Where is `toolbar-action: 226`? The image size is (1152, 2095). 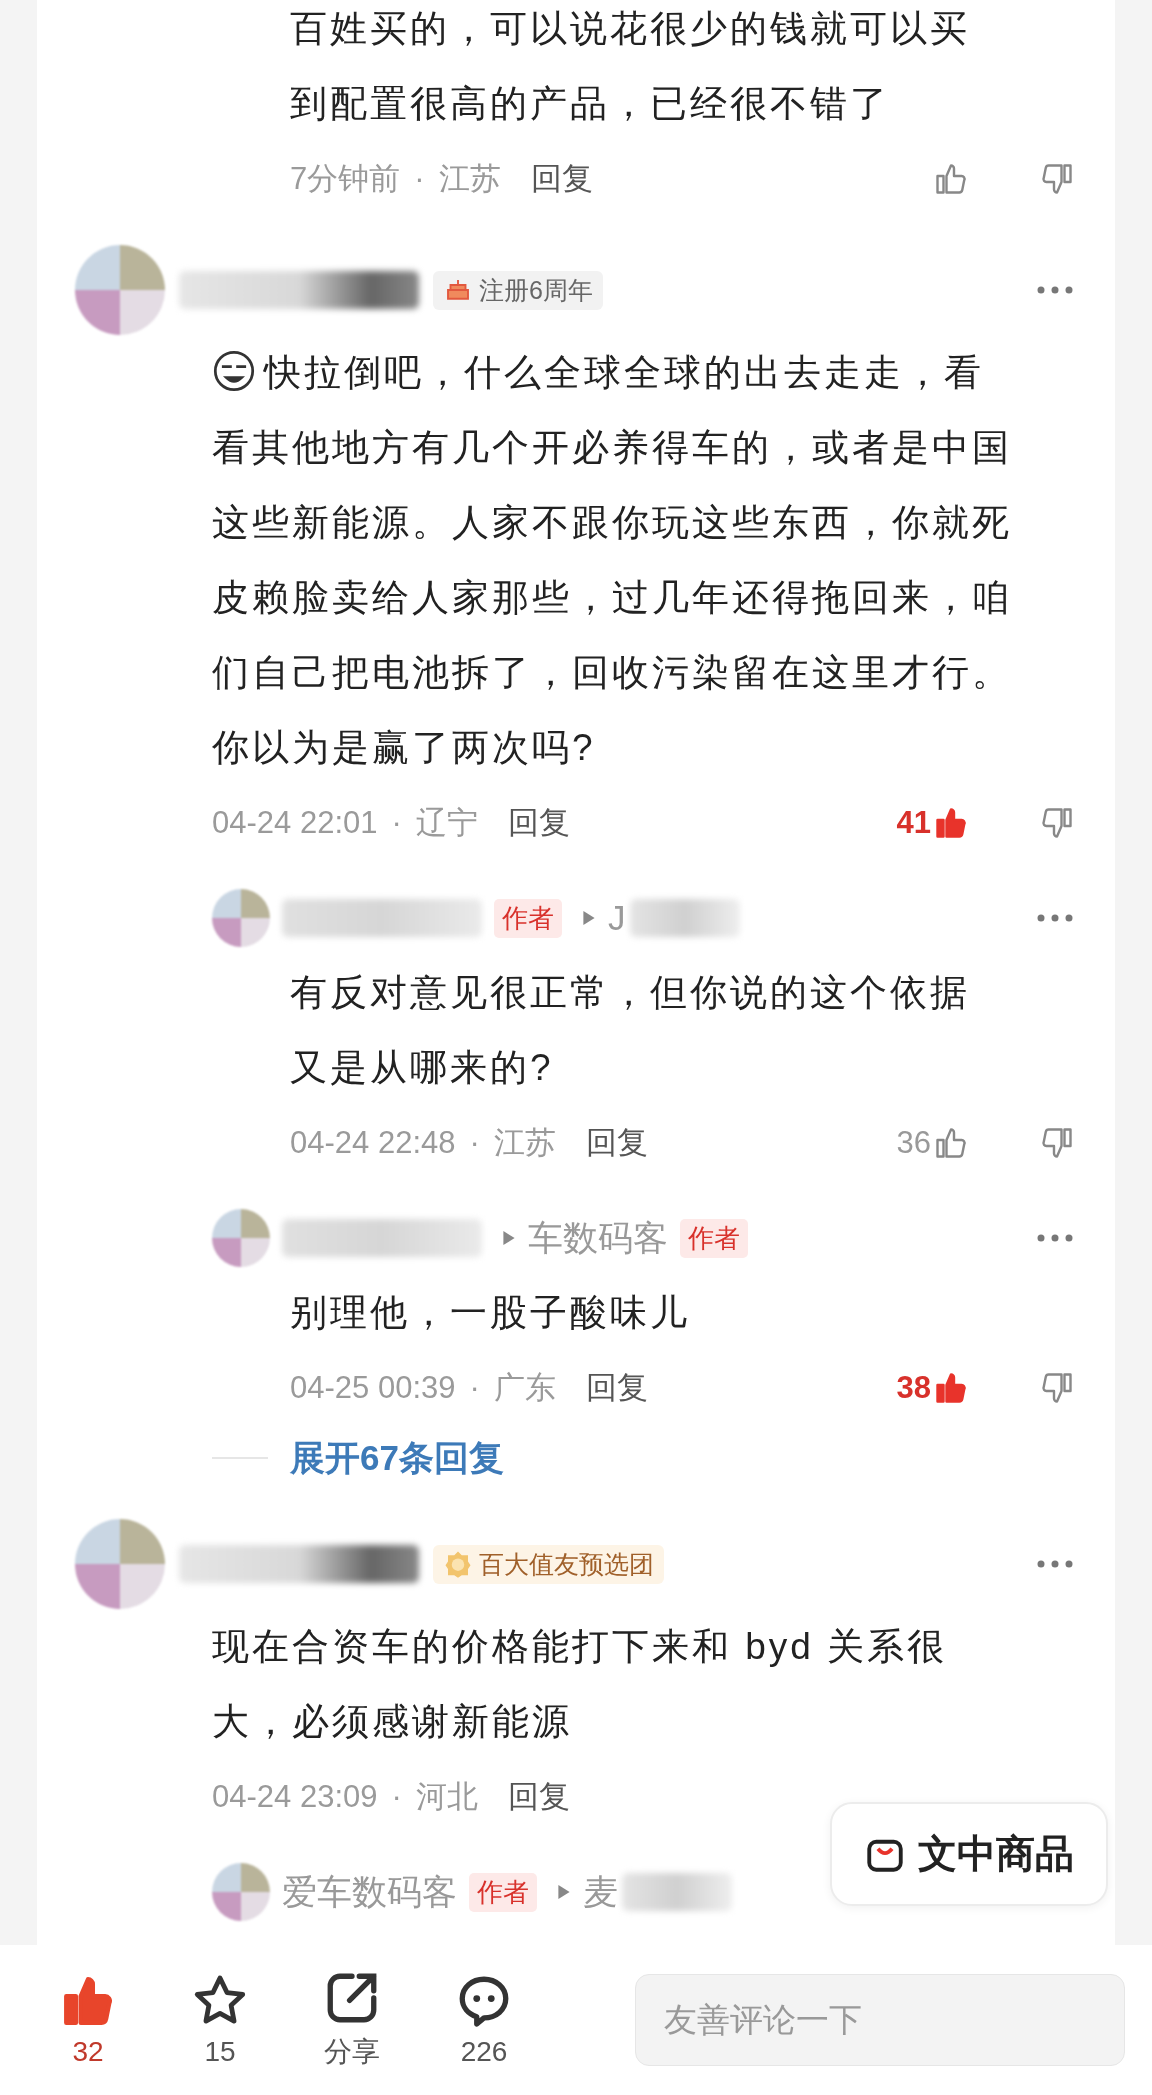
toolbar-action: 226 is located at coordinates (484, 2020).